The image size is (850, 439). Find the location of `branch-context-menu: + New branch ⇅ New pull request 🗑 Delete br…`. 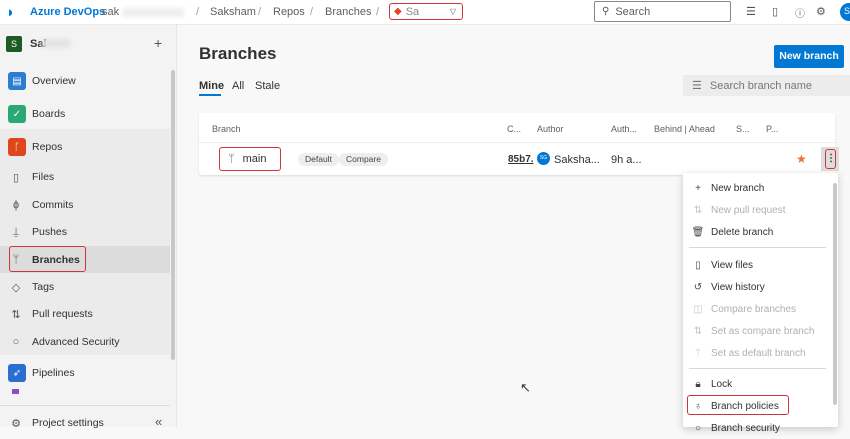

branch-context-menu: + New branch ⇅ New pull request 🗑 Delete br… is located at coordinates (760, 303).